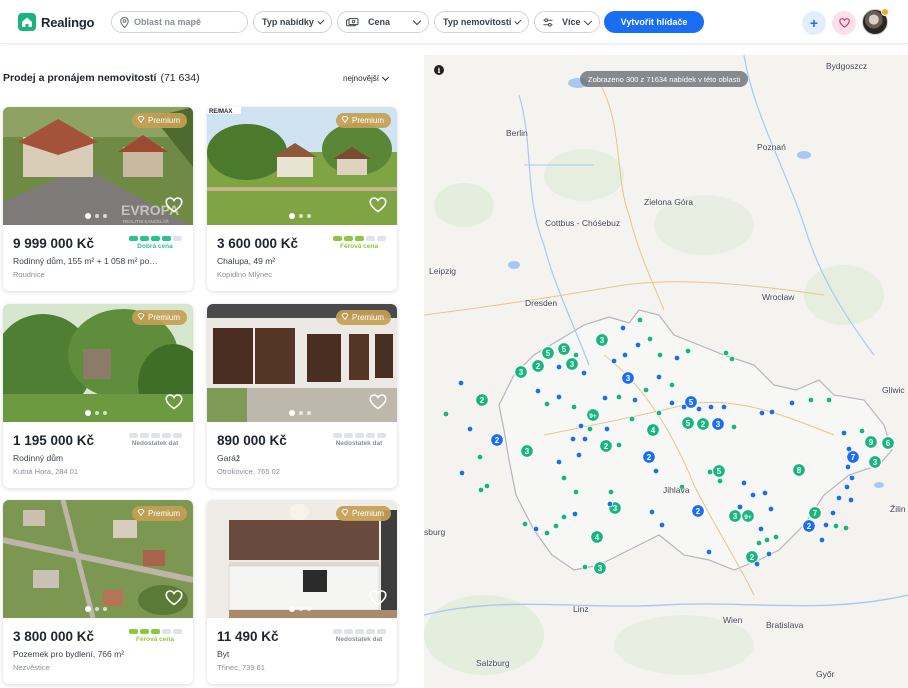  I want to click on price-dropdown: Cena, so click(383, 22).